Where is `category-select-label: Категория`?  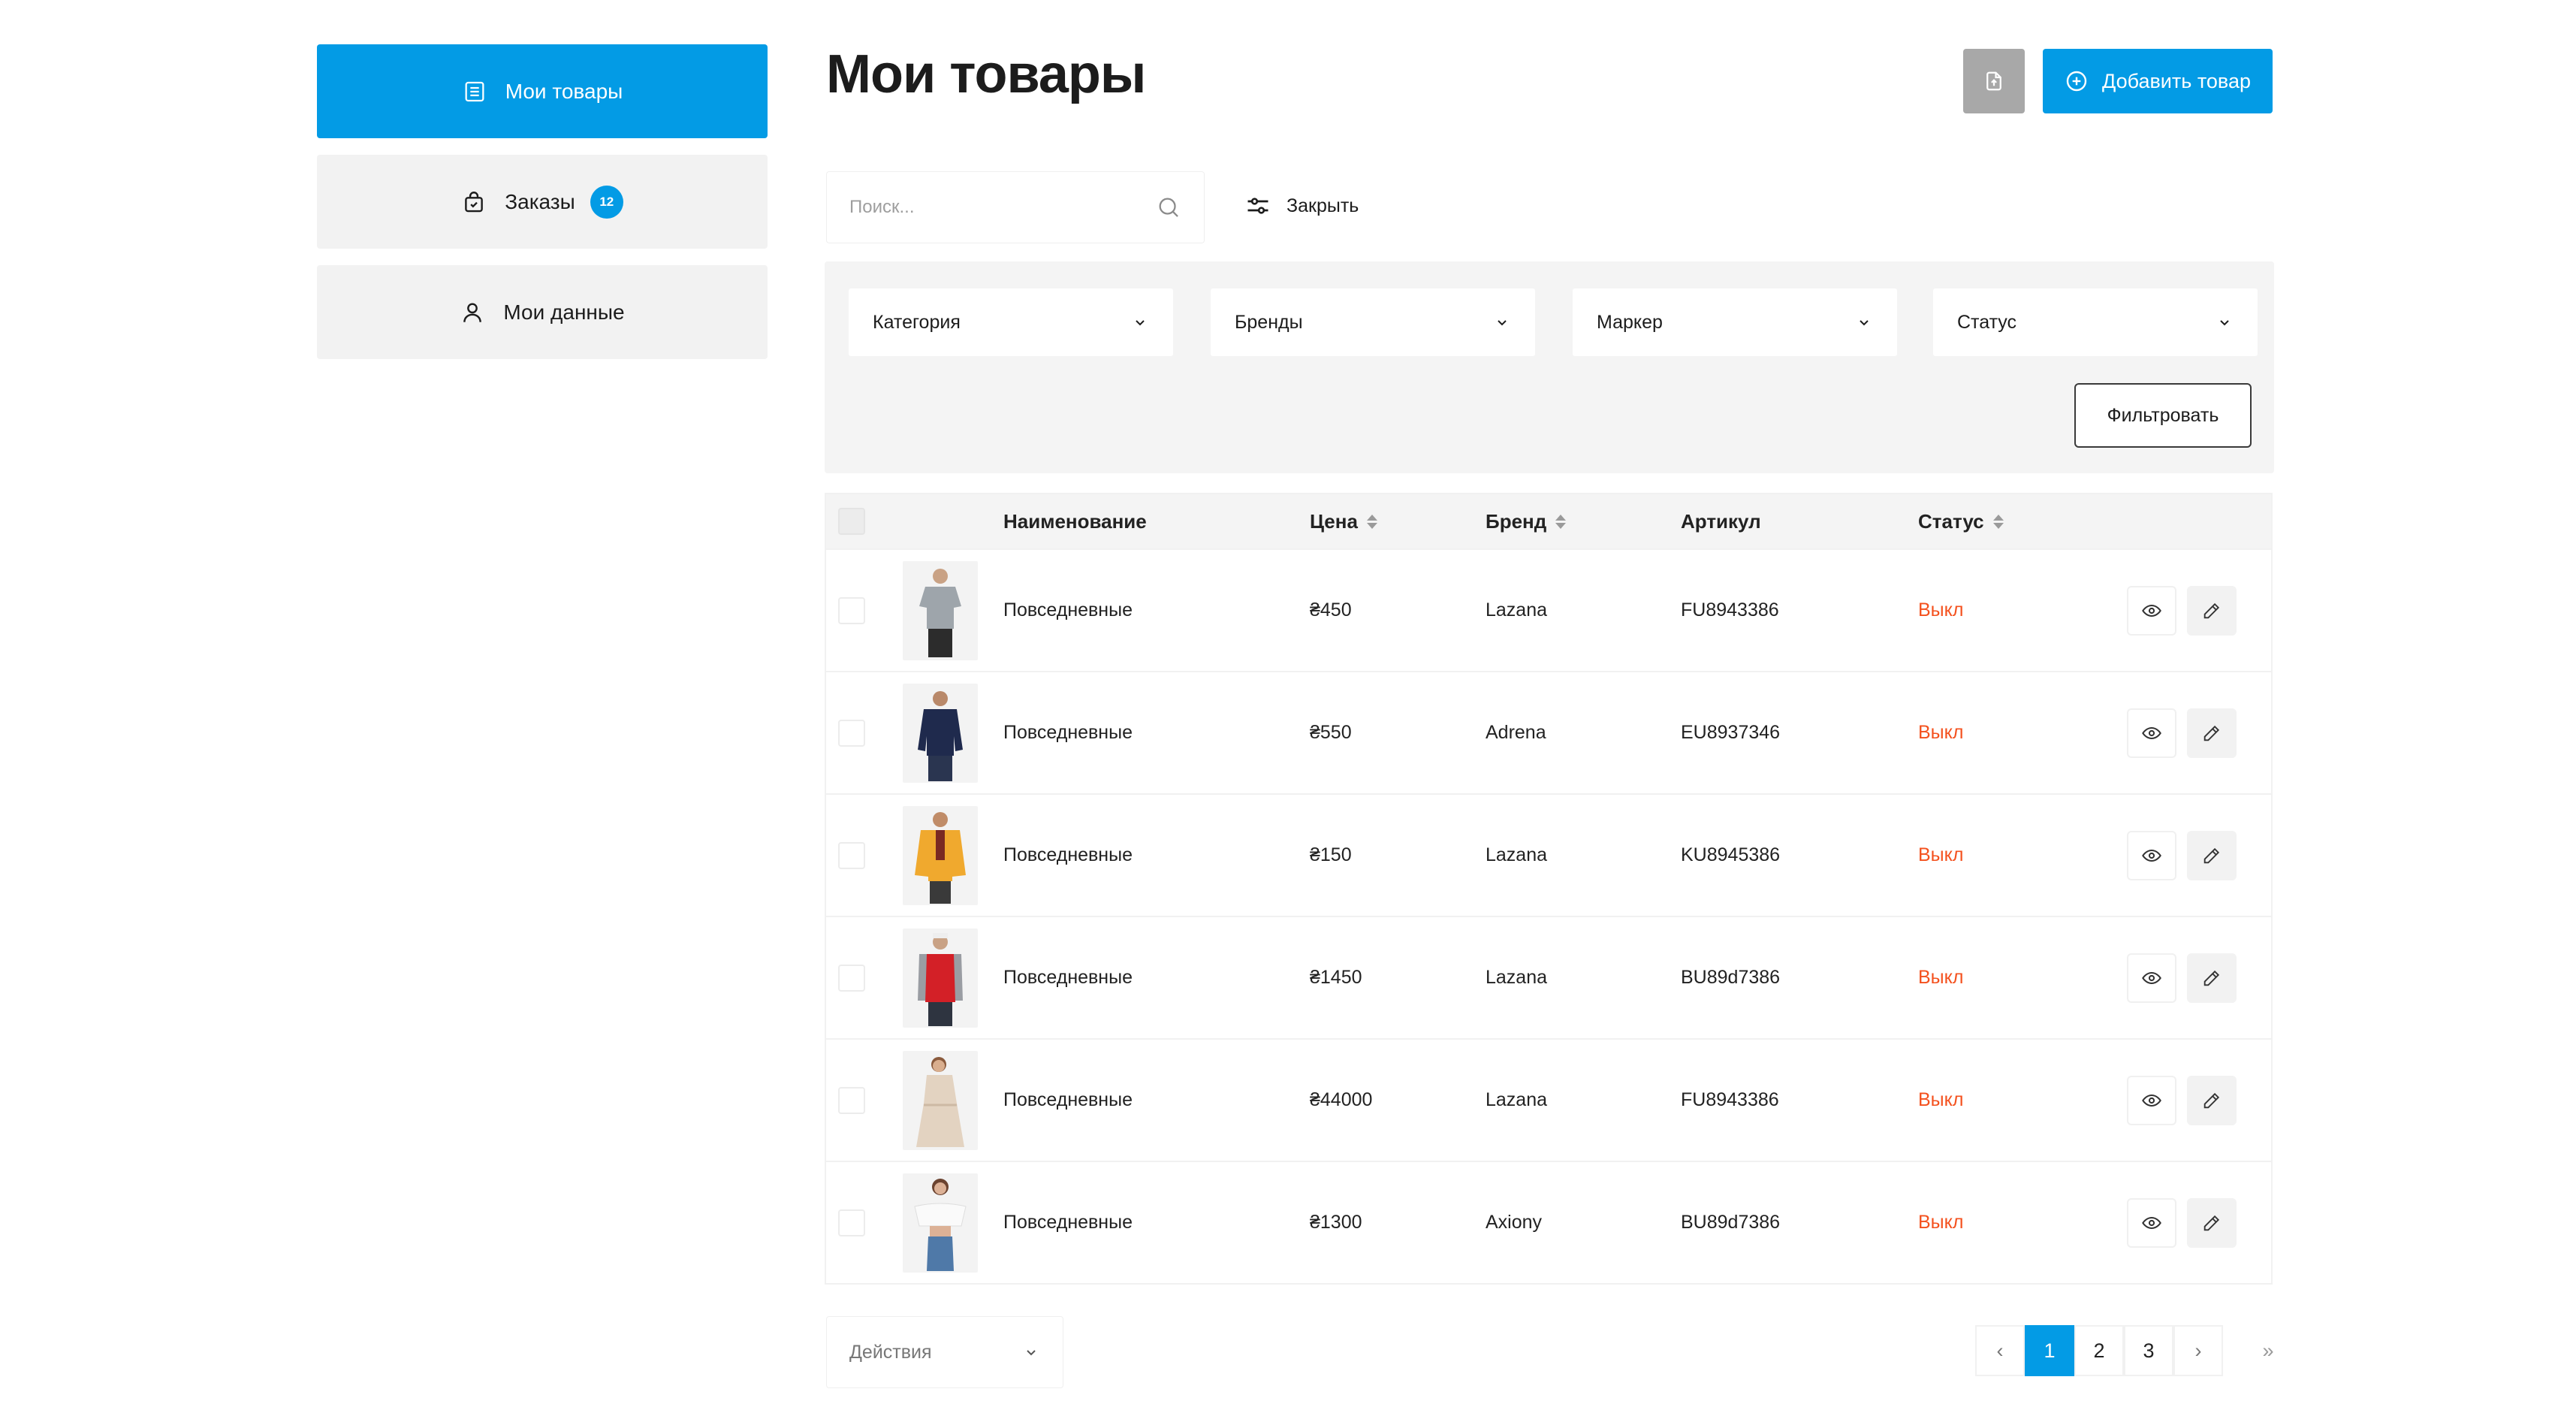 category-select-label: Категория is located at coordinates (917, 322).